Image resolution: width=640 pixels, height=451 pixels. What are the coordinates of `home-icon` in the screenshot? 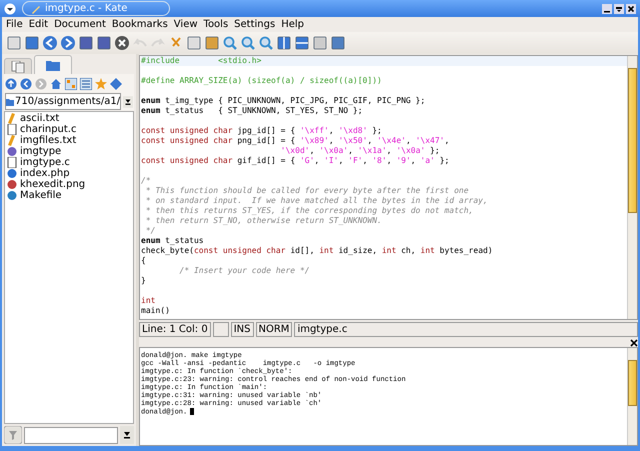 It's located at (56, 84).